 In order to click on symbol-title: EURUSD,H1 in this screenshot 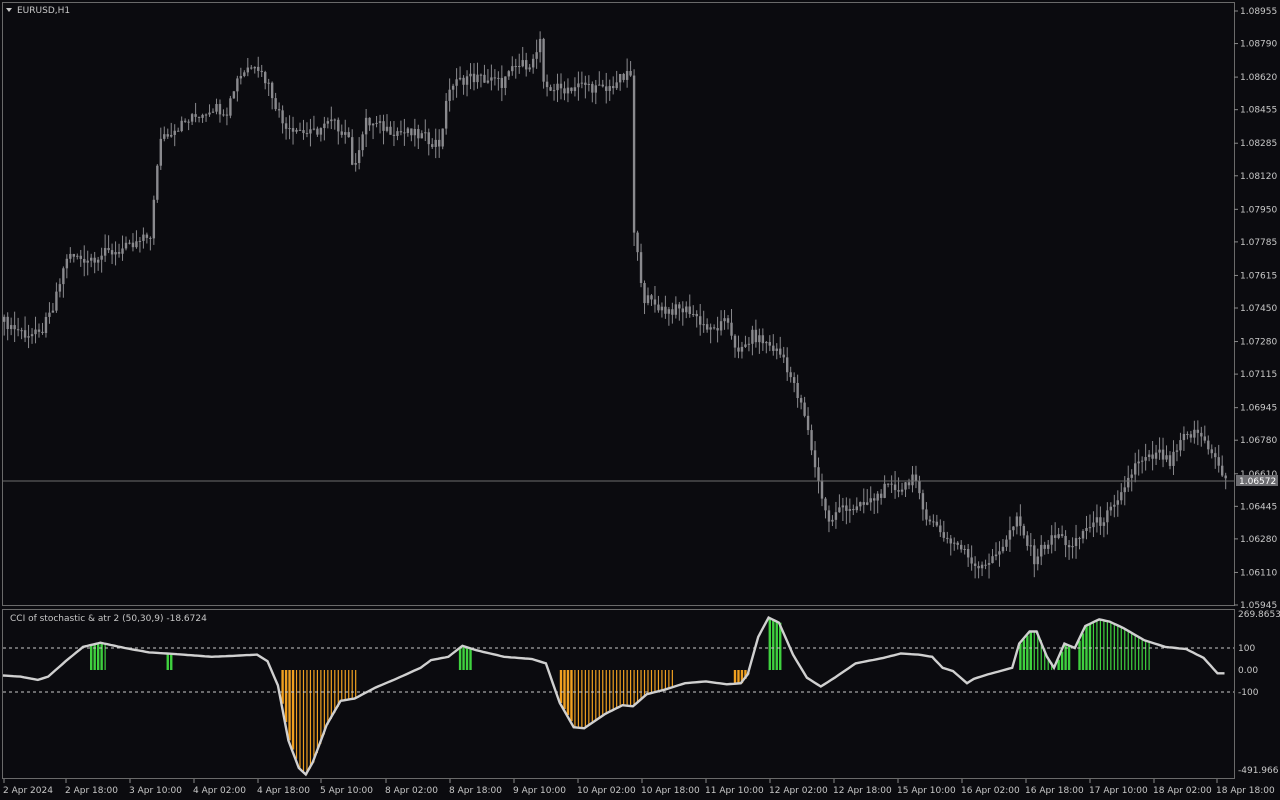, I will do `click(38, 11)`.